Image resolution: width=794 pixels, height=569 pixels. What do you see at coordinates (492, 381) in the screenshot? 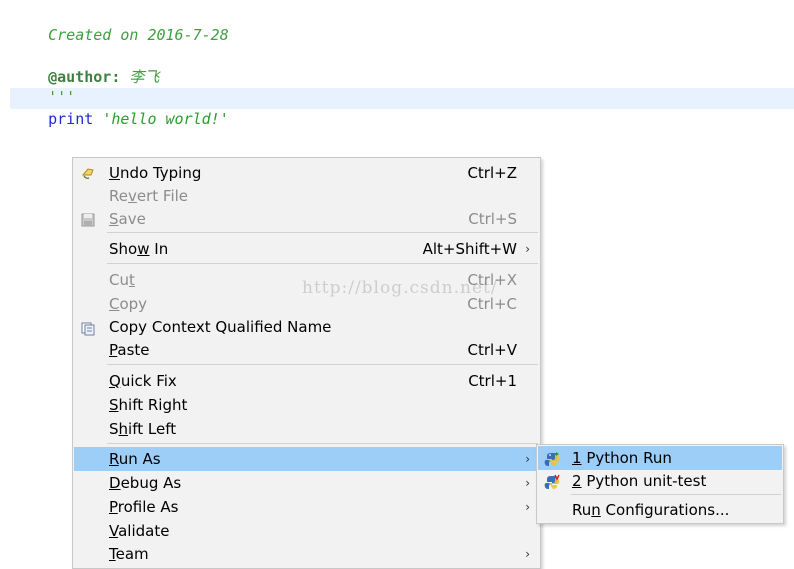
I see `menu-item-shortcut: Ctrl+1` at bounding box center [492, 381].